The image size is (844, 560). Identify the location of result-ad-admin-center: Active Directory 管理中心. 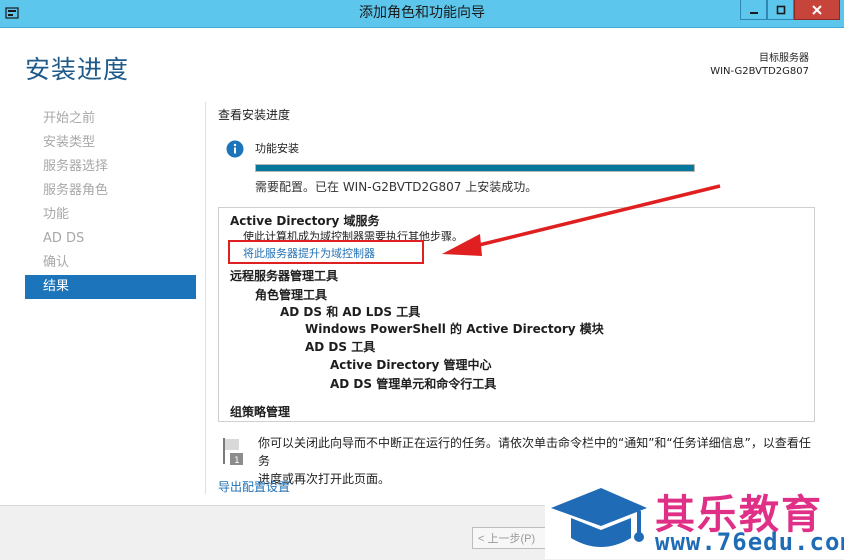
(411, 365).